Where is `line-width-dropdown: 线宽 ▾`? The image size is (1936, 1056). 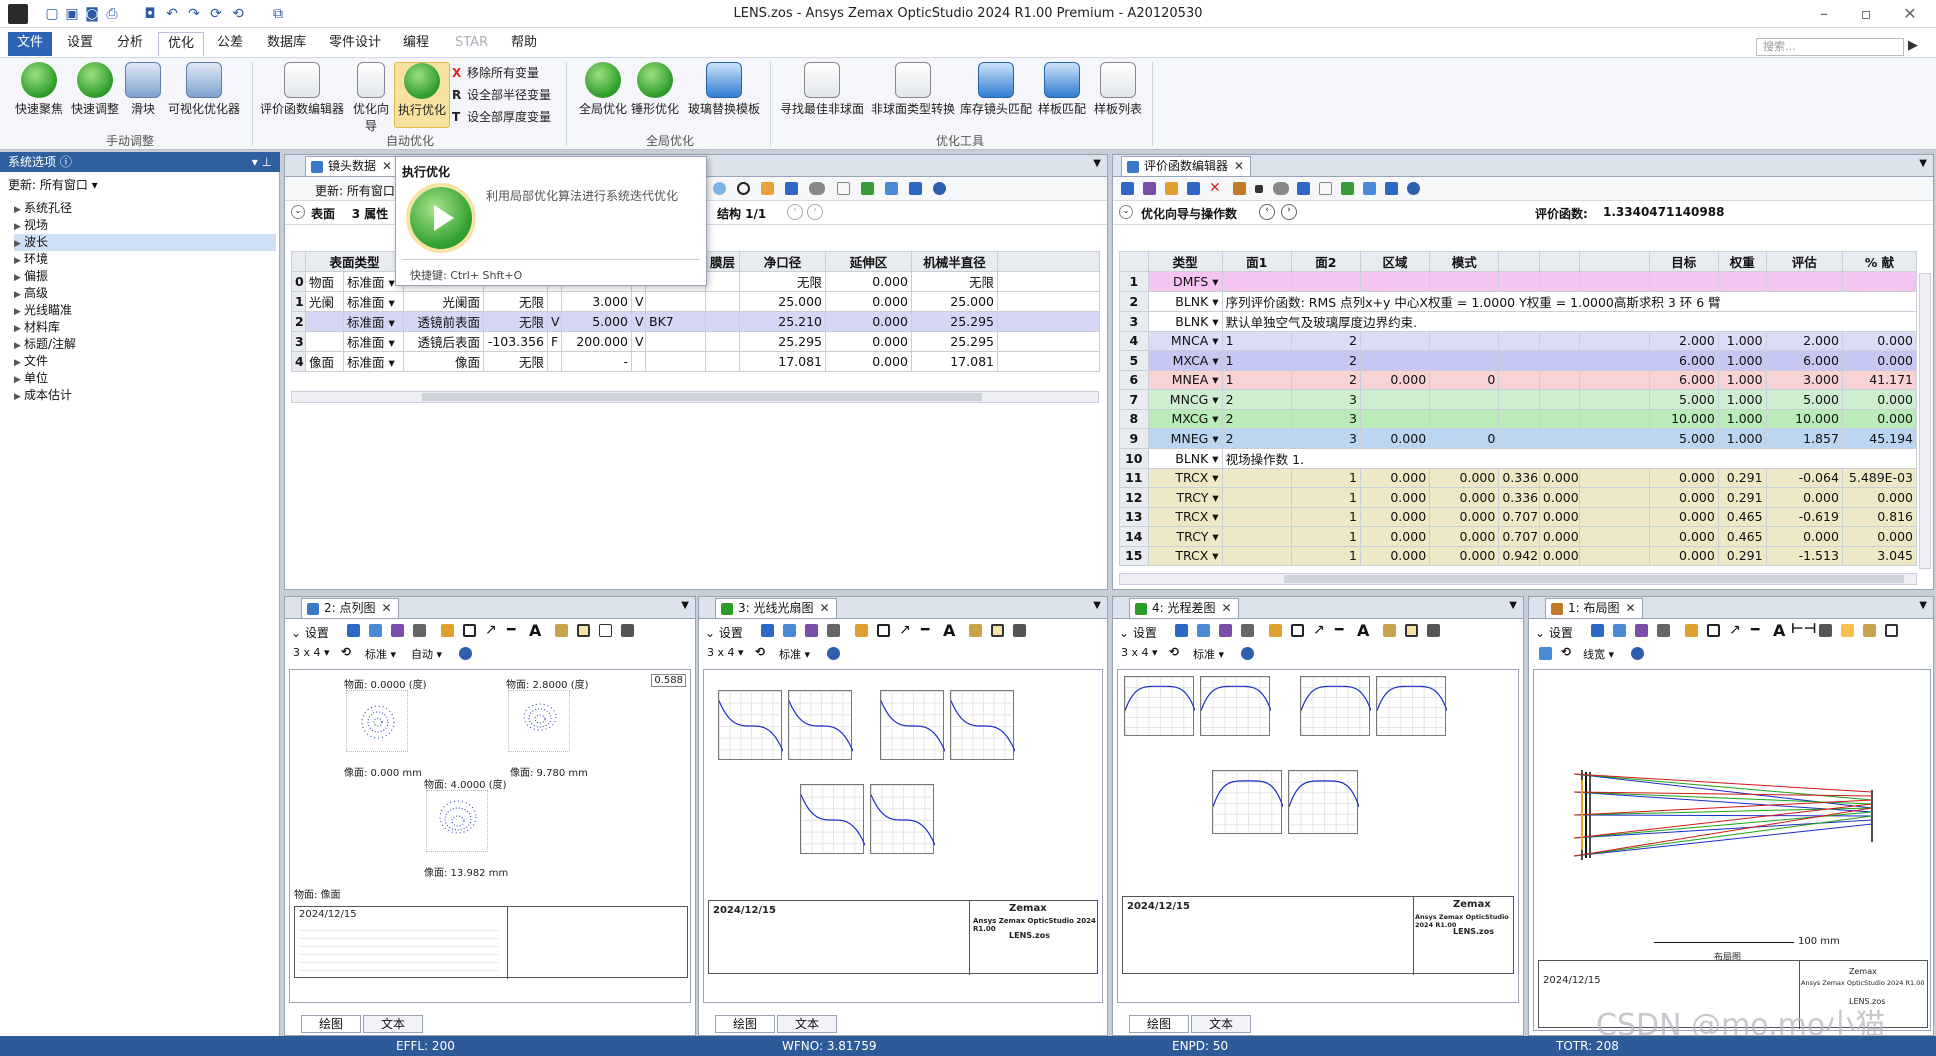
line-width-dropdown: 线宽 ▾ is located at coordinates (1598, 654).